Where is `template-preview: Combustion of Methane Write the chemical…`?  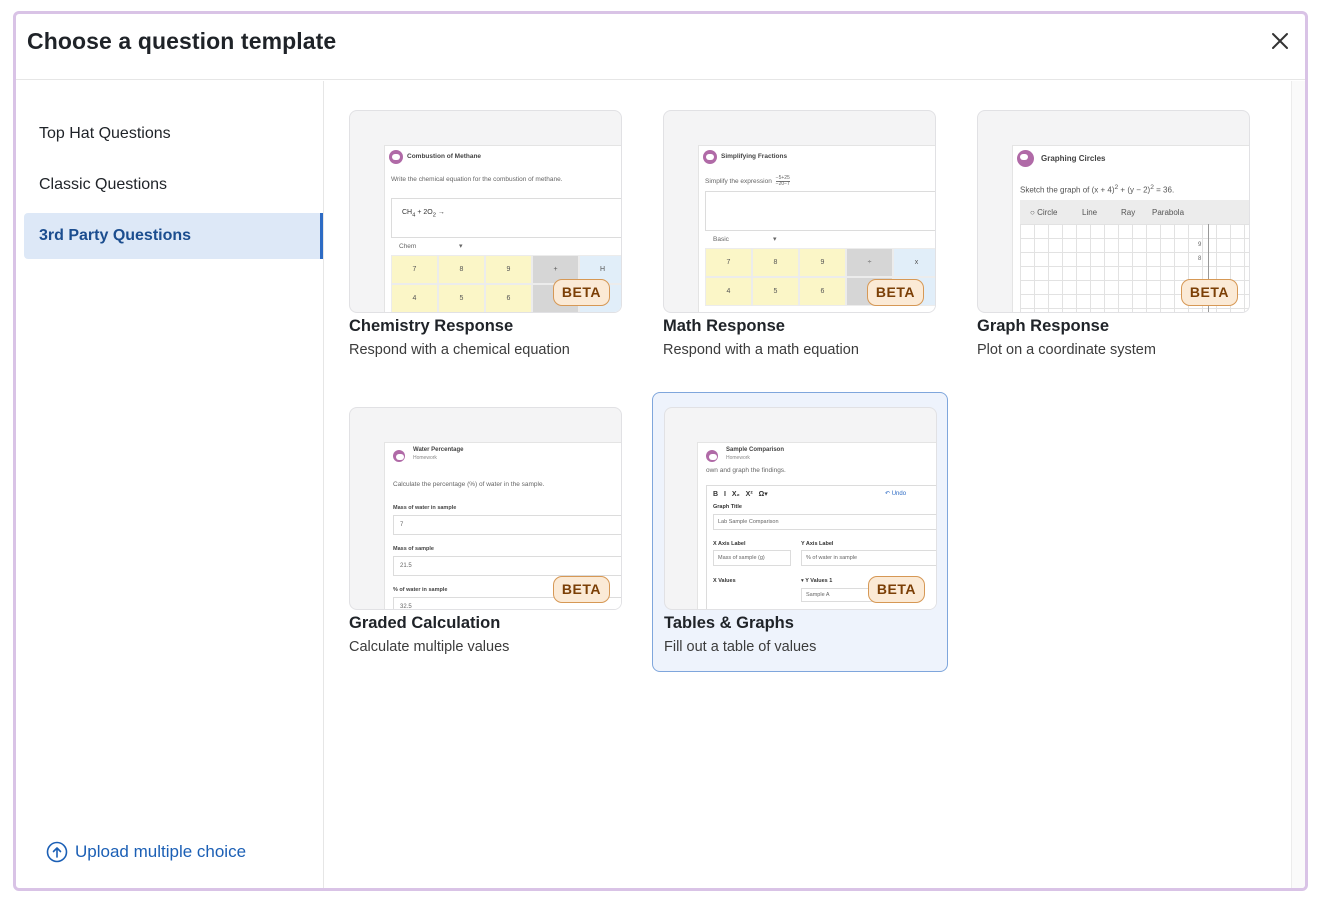 template-preview: Combustion of Methane Write the chemical… is located at coordinates (485, 211).